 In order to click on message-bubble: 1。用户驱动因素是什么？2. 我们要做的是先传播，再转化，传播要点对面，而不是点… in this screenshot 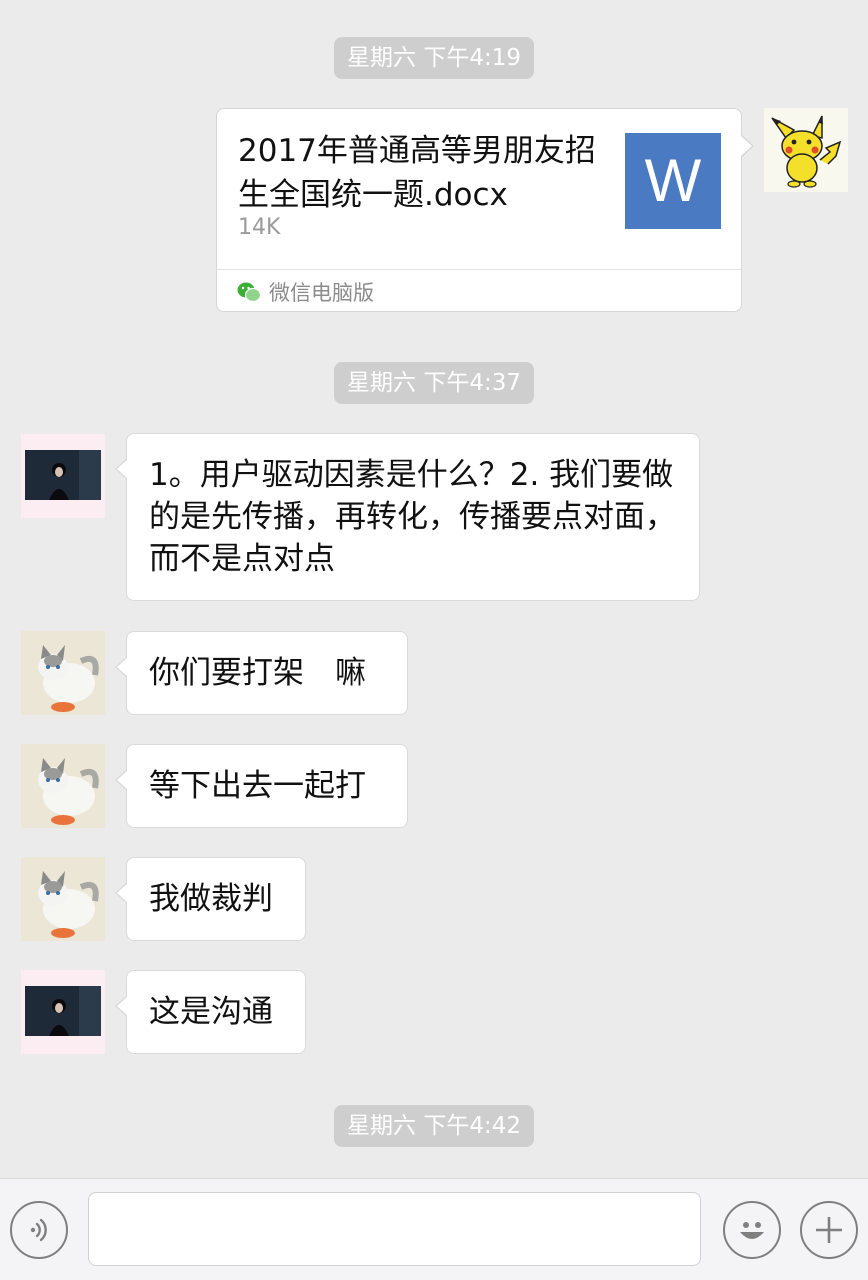, I will do `click(407, 517)`.